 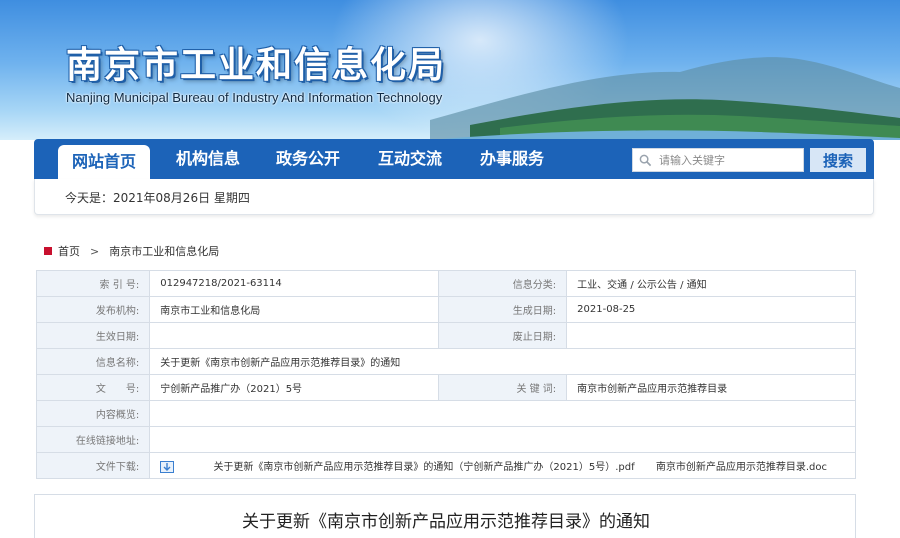 What do you see at coordinates (645, 160) in the screenshot?
I see `search-icon` at bounding box center [645, 160].